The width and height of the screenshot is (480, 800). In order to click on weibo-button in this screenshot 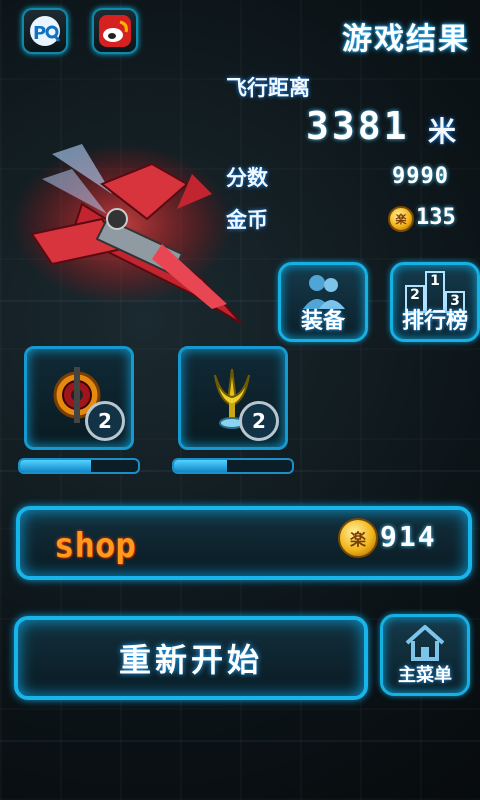, I will do `click(115, 31)`.